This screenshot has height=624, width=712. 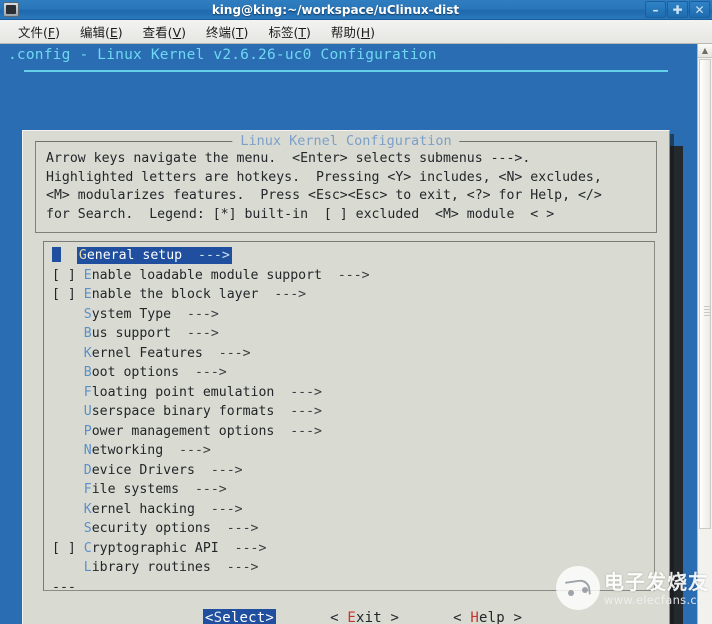 I want to click on menu-row: Userspace binary formats --->, so click(x=351, y=412).